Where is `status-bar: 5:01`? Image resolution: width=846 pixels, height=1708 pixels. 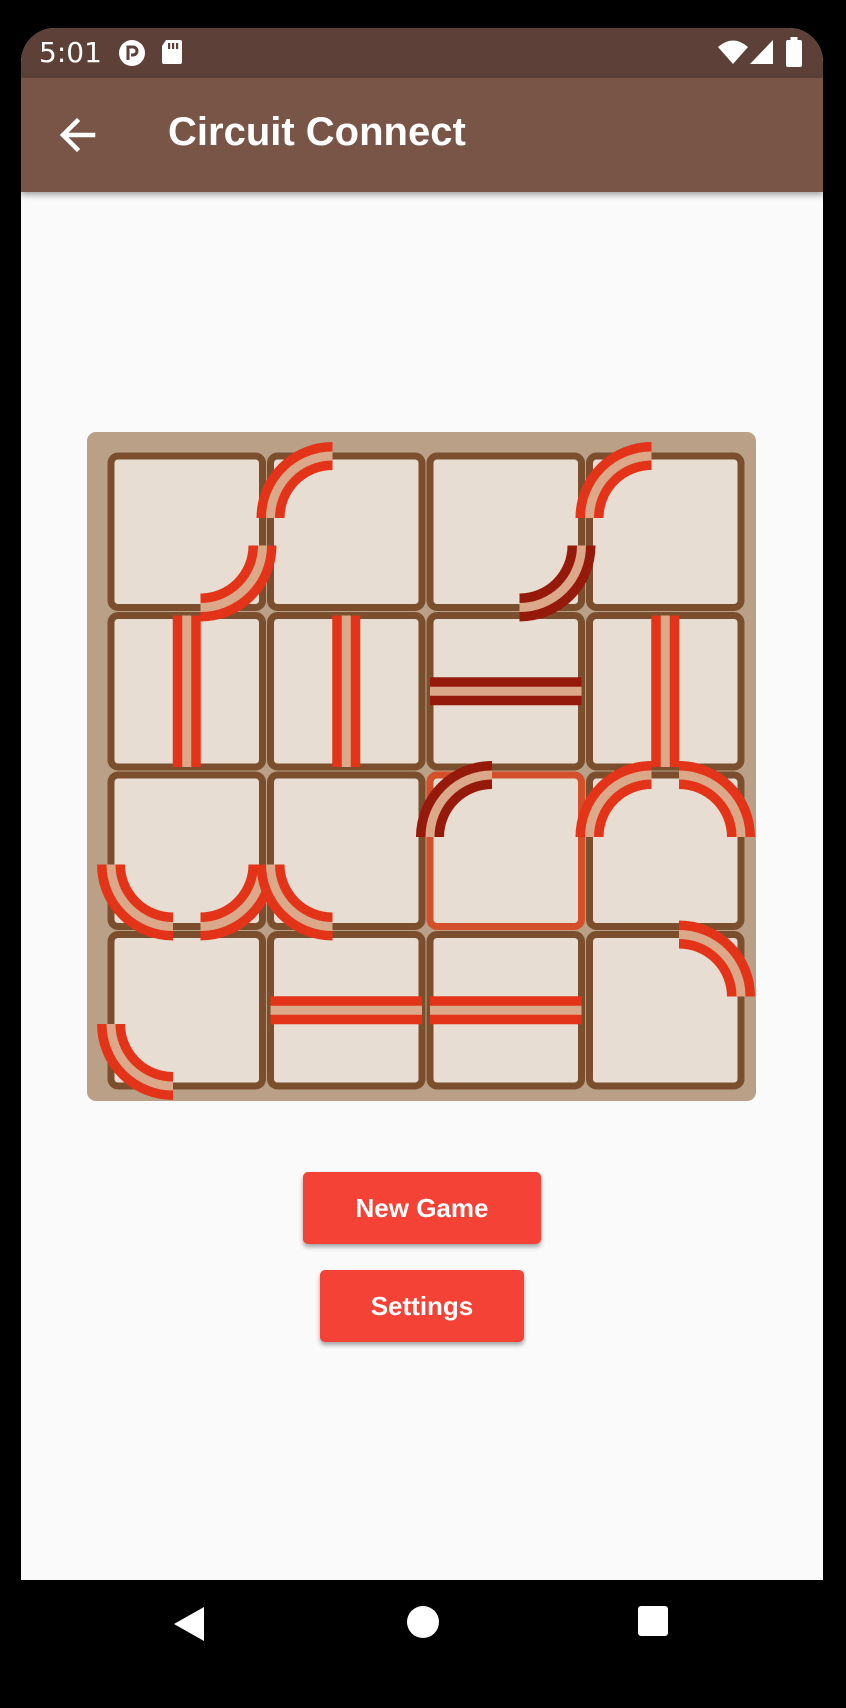 status-bar: 5:01 is located at coordinates (422, 53).